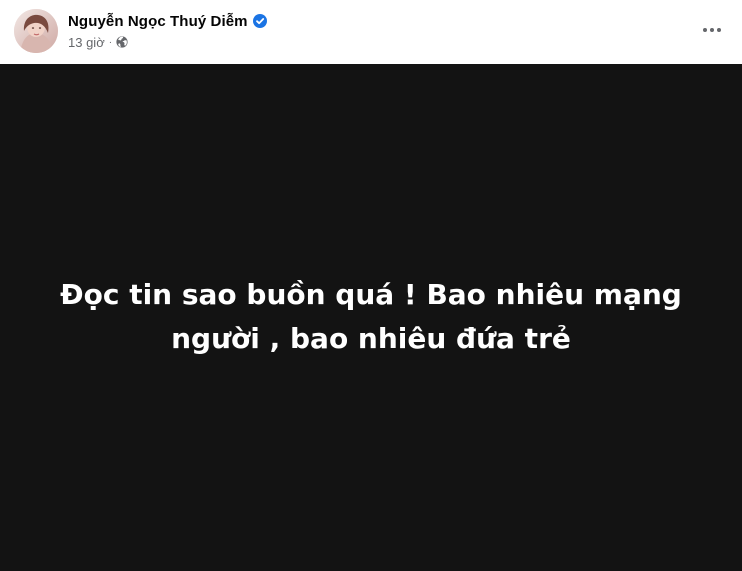 Image resolution: width=742 pixels, height=571 pixels. I want to click on globe-icon, so click(122, 42).